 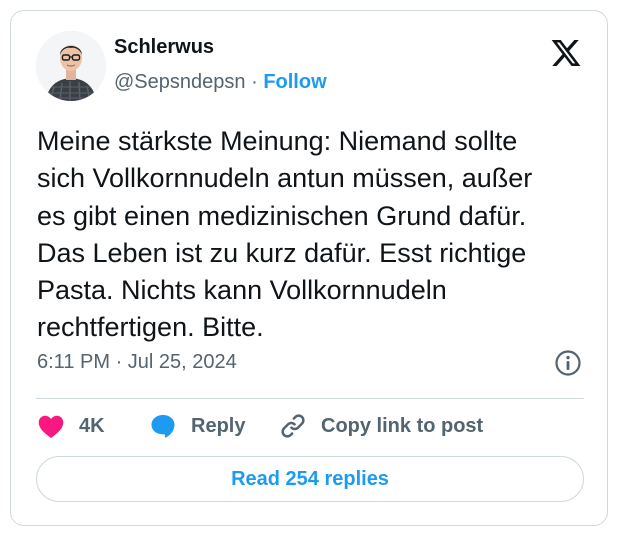 I want to click on divider, so click(x=310, y=398).